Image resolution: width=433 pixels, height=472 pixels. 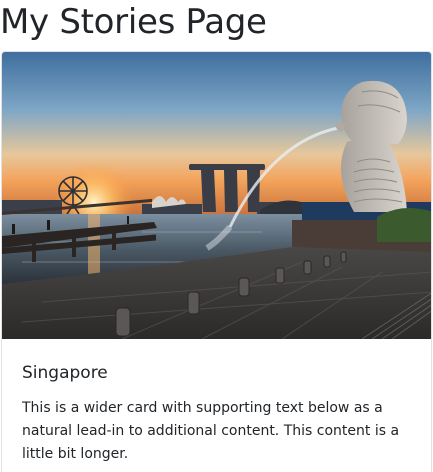 I want to click on card-title: Singapore, so click(x=65, y=373).